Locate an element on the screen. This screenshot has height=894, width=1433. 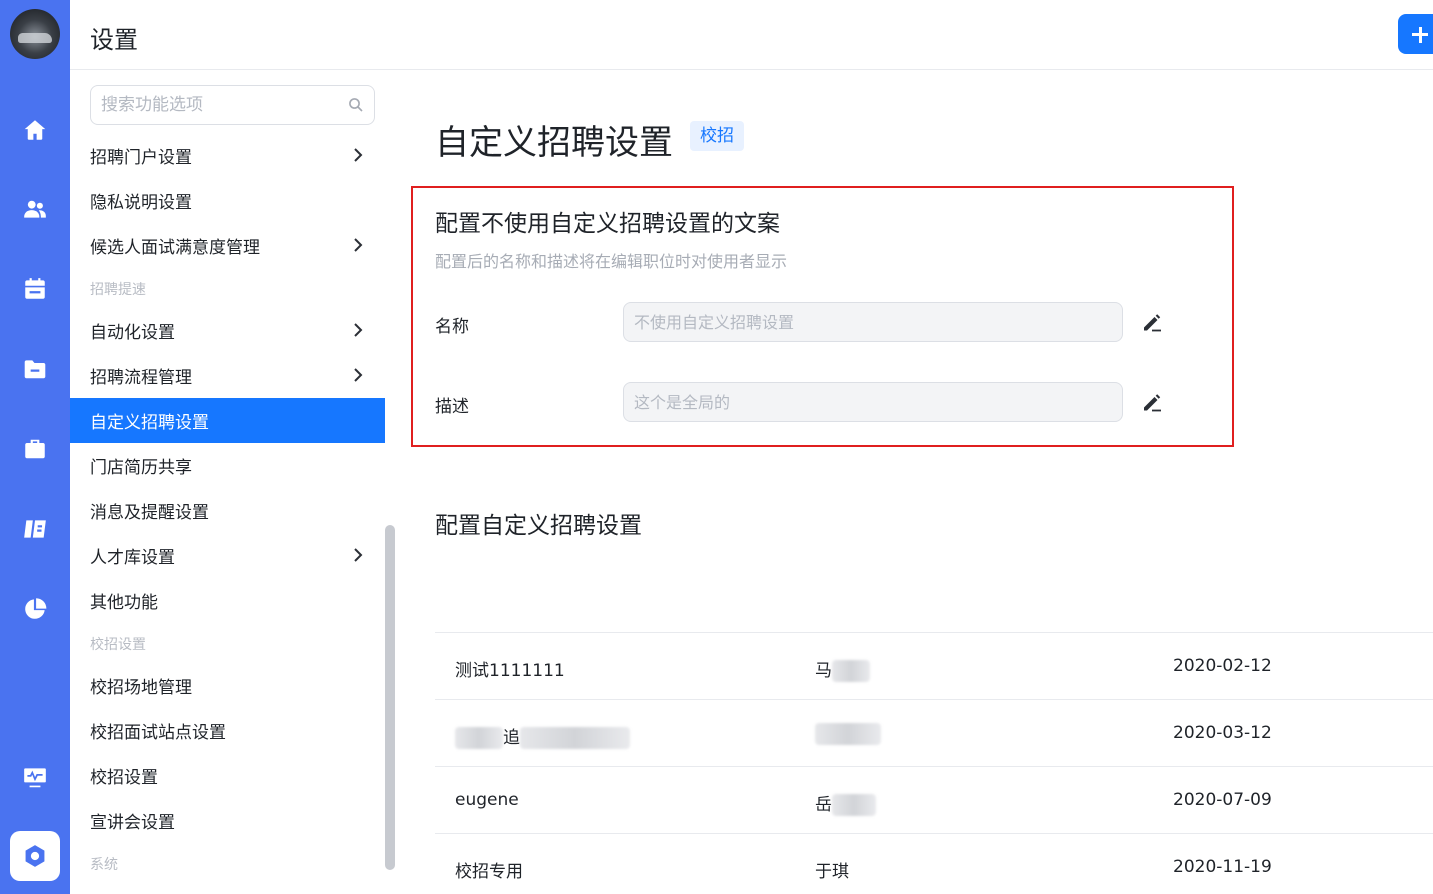
menu-item-satisfaction: 候选人面试满意度管理 is located at coordinates (227, 245).